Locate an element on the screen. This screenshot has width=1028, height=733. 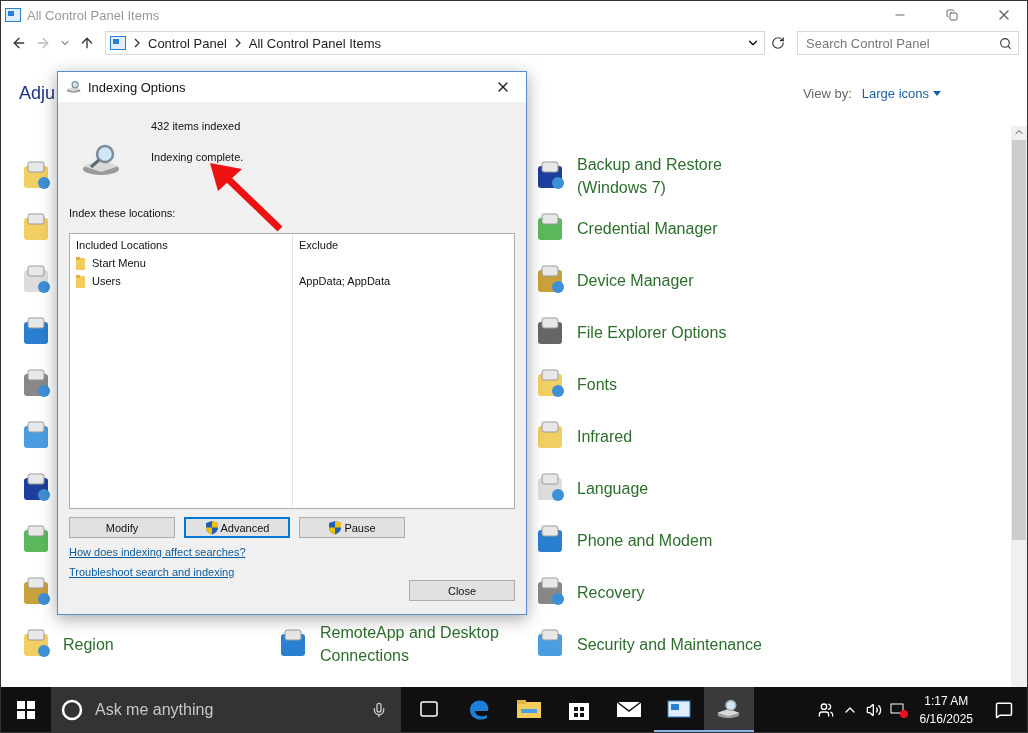
control-panel-item-link: Credential Manager is located at coordinates (647, 228).